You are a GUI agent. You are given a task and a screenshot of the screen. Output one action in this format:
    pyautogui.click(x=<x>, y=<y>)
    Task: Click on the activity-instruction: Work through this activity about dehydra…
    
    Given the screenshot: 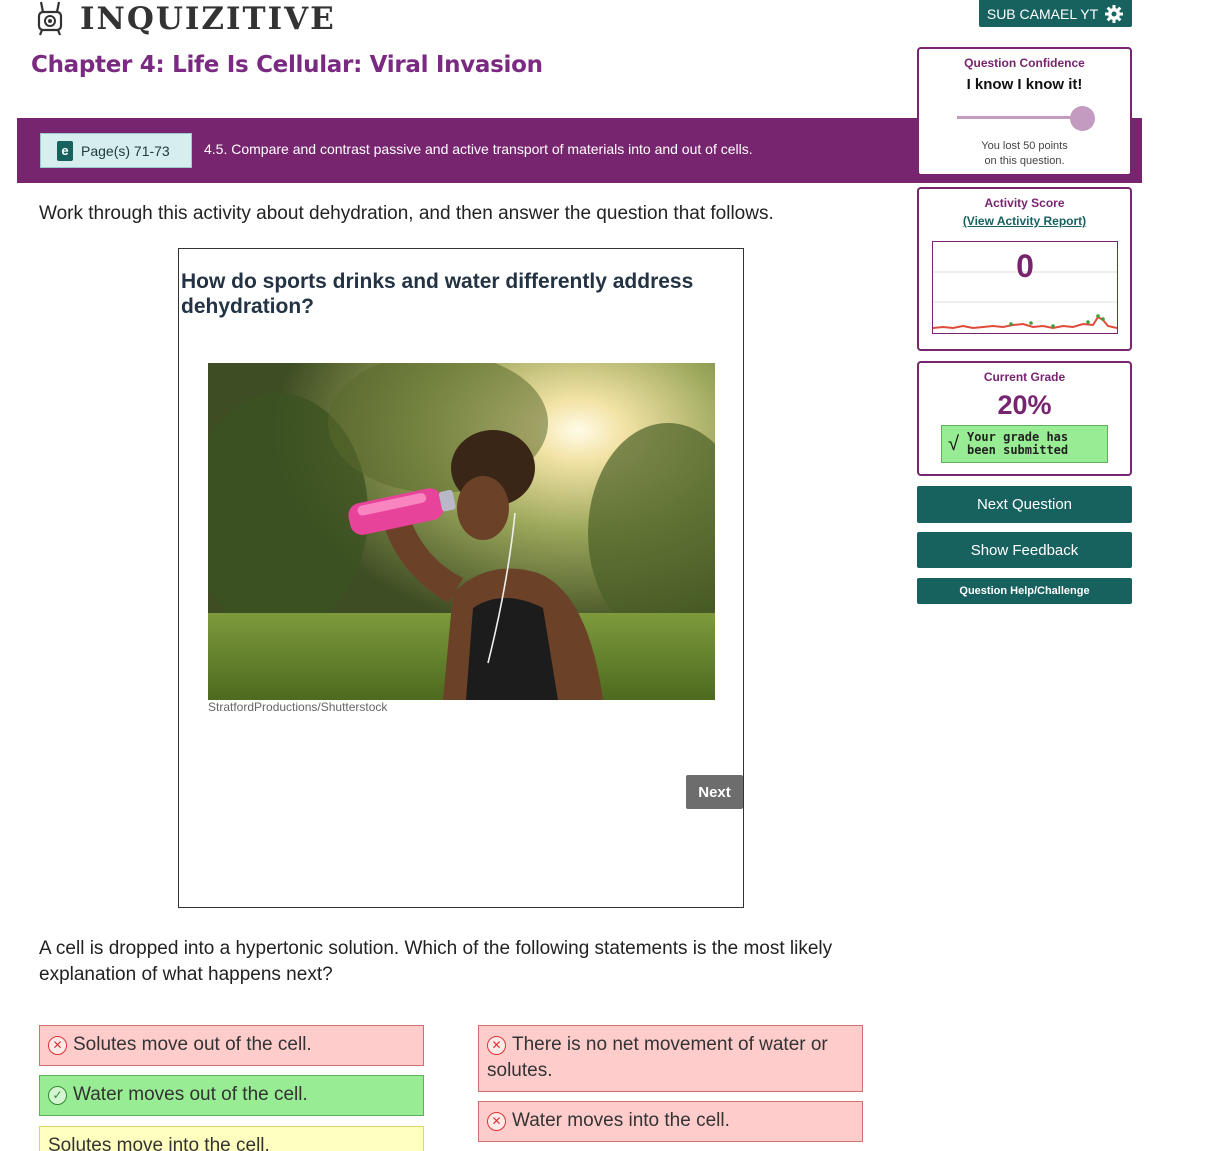 What is the action you would take?
    pyautogui.click(x=406, y=213)
    